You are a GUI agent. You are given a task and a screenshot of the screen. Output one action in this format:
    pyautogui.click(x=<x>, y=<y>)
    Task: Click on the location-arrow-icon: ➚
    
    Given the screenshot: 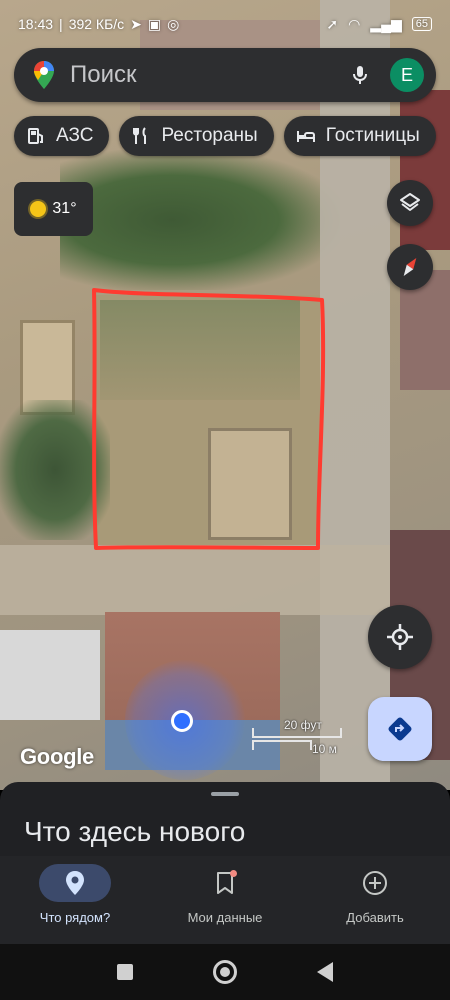 What is the action you would take?
    pyautogui.click(x=332, y=23)
    